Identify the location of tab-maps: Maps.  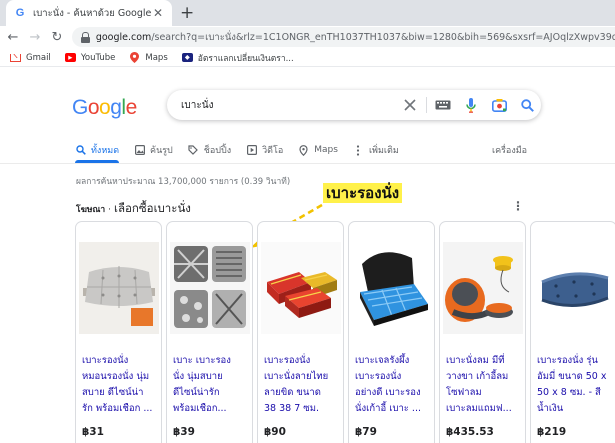
(318, 150).